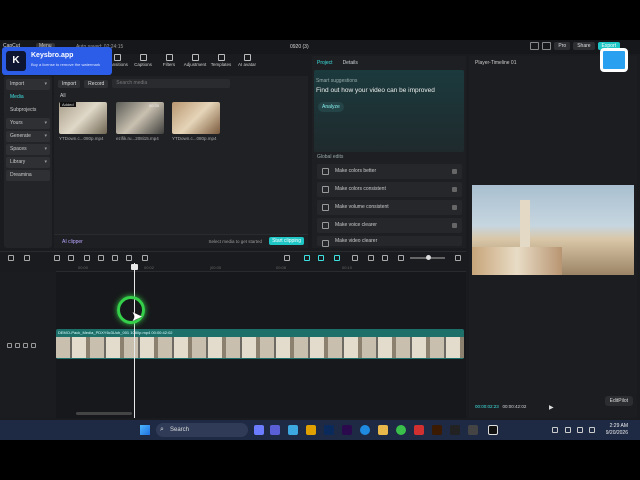 The image size is (640, 480). What do you see at coordinates (331, 107) in the screenshot?
I see `analyze-button: Analyze` at bounding box center [331, 107].